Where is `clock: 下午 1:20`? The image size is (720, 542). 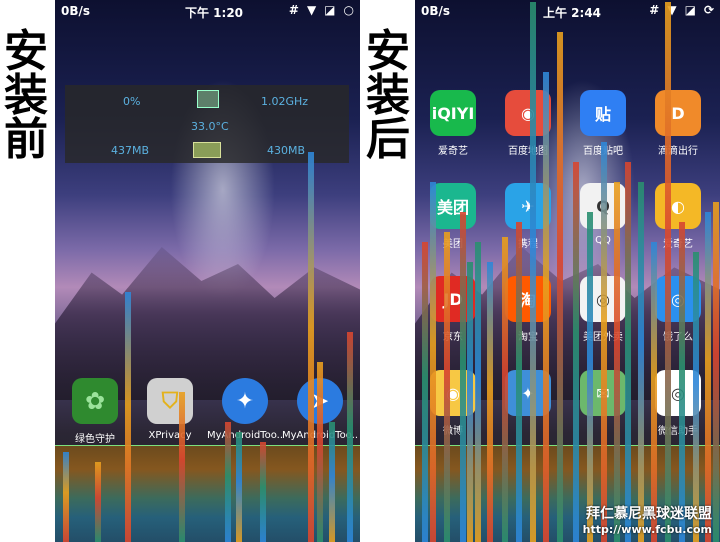 clock: 下午 1:20 is located at coordinates (214, 13).